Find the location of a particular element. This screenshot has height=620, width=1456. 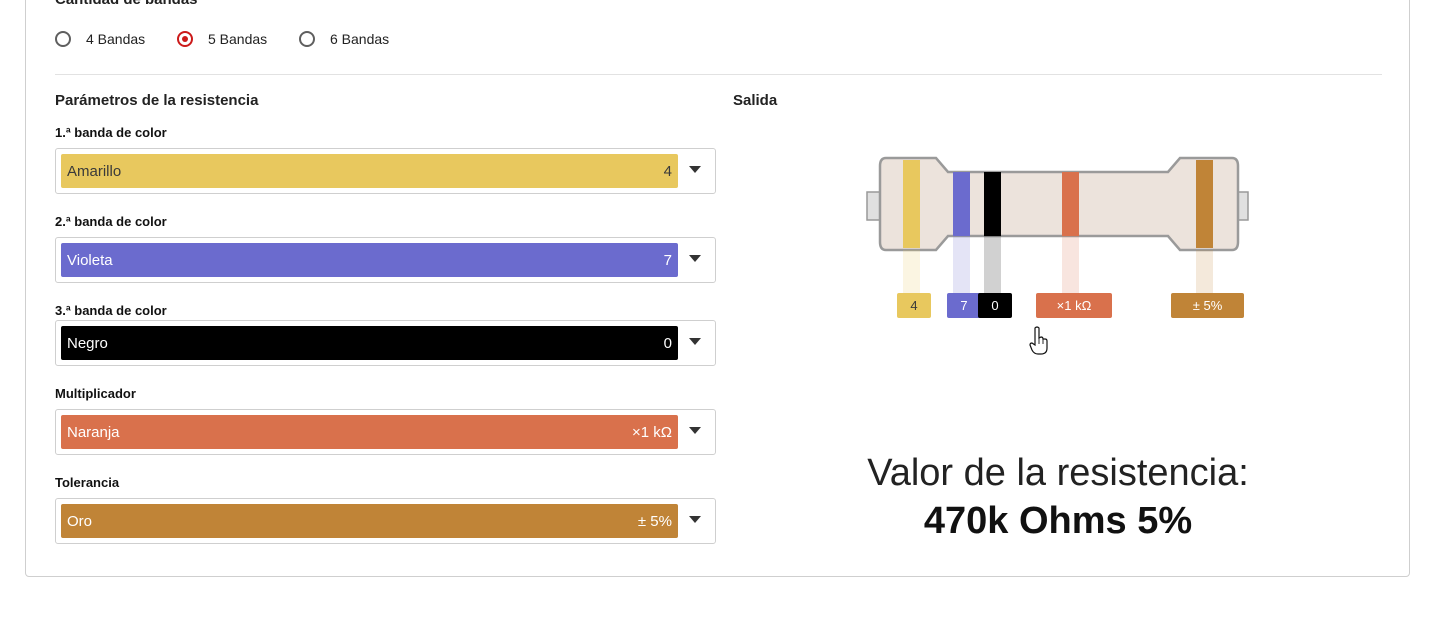

band-1-mark is located at coordinates (911, 204).